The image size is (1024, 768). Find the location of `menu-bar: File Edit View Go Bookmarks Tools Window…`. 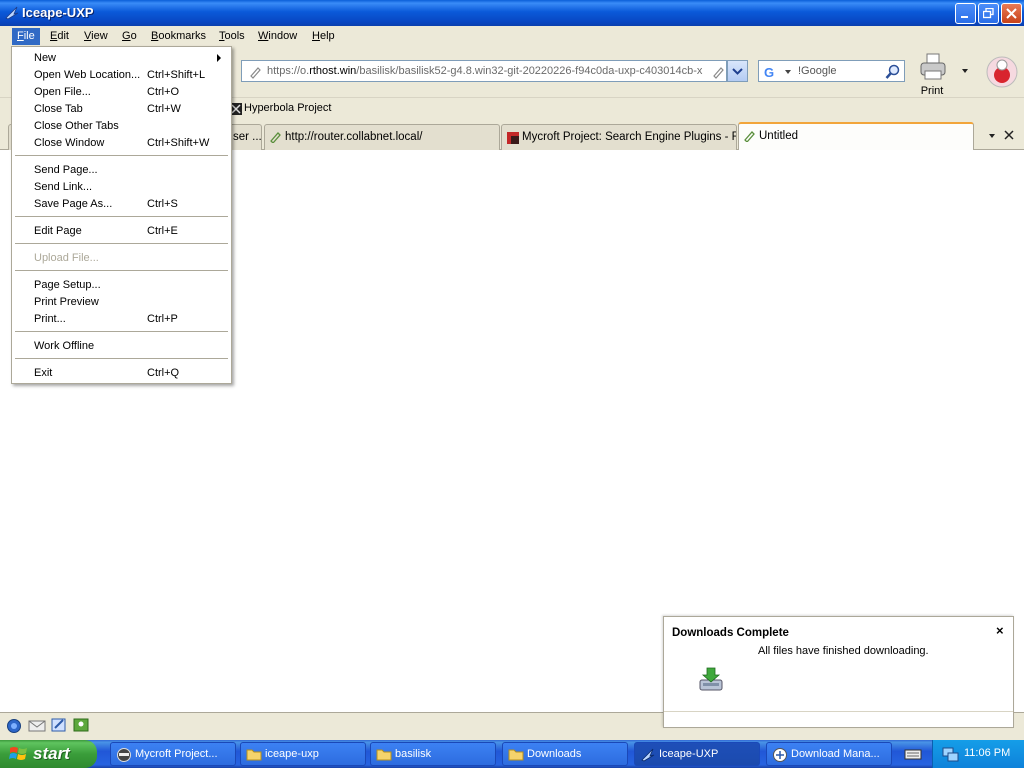

menu-bar: File Edit View Go Bookmarks Tools Window… is located at coordinates (512, 36).